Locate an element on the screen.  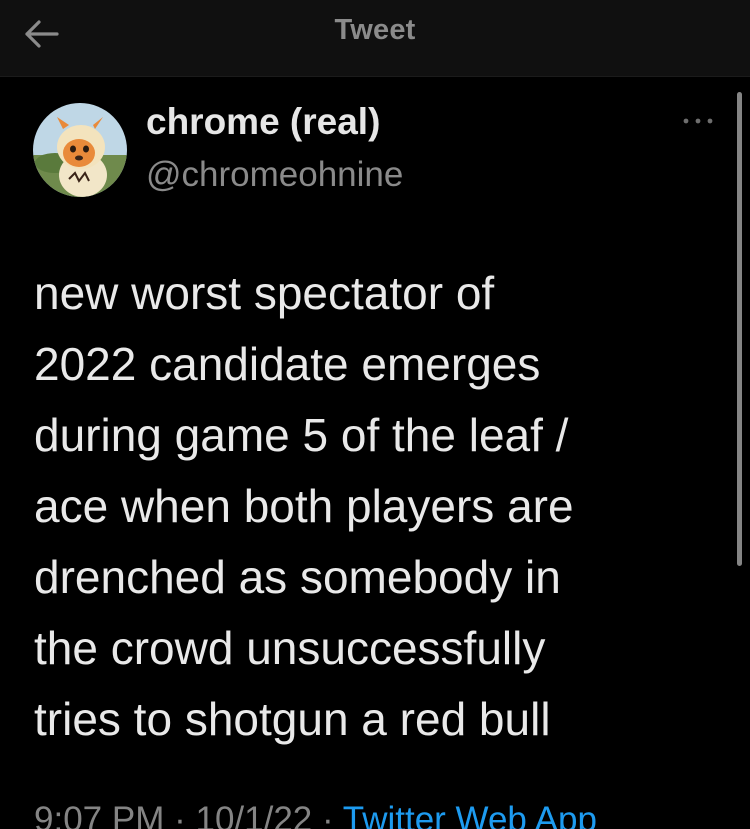
tweet-text-line: during game 5 of the leaf / is located at coordinates (301, 435).